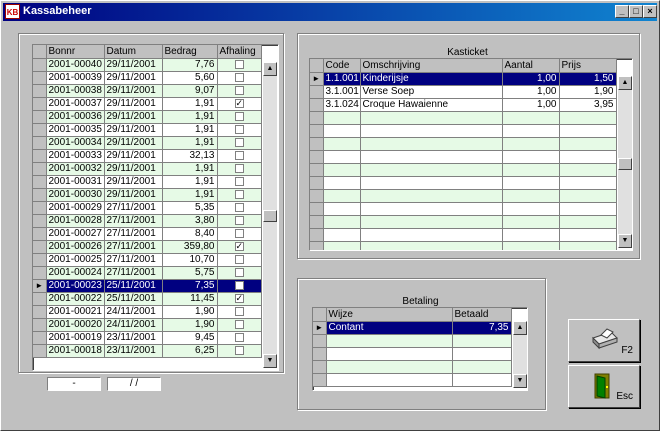 This screenshot has height=431, width=660. I want to click on cell-bedrag: 3,80, so click(190, 221).